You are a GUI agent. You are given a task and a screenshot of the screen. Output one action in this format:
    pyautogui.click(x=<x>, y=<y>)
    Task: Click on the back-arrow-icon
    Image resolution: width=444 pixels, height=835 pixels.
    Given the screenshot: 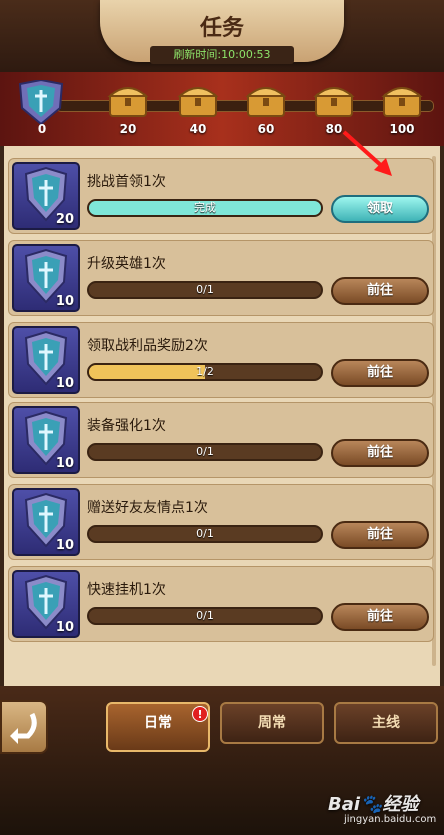 What is the action you would take?
    pyautogui.click(x=23, y=728)
    